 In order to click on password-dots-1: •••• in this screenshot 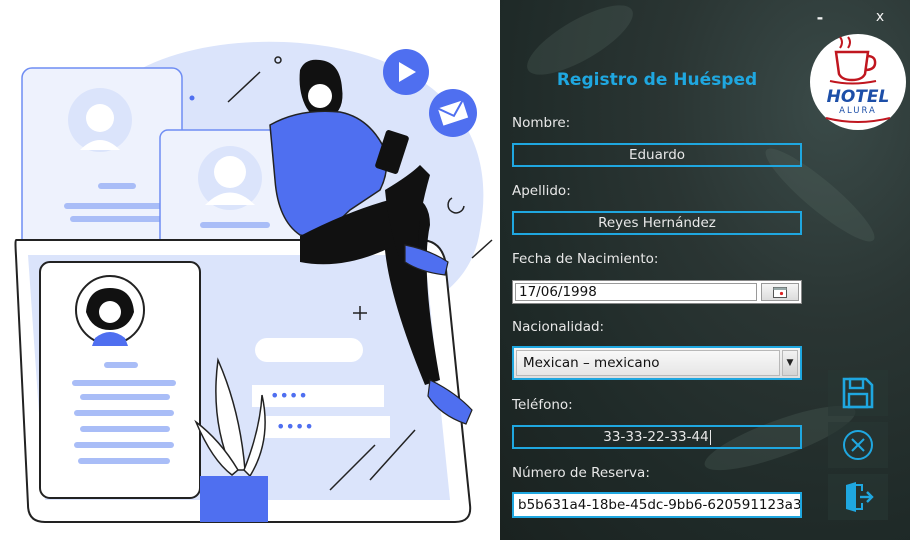, I will do `click(289, 395)`.